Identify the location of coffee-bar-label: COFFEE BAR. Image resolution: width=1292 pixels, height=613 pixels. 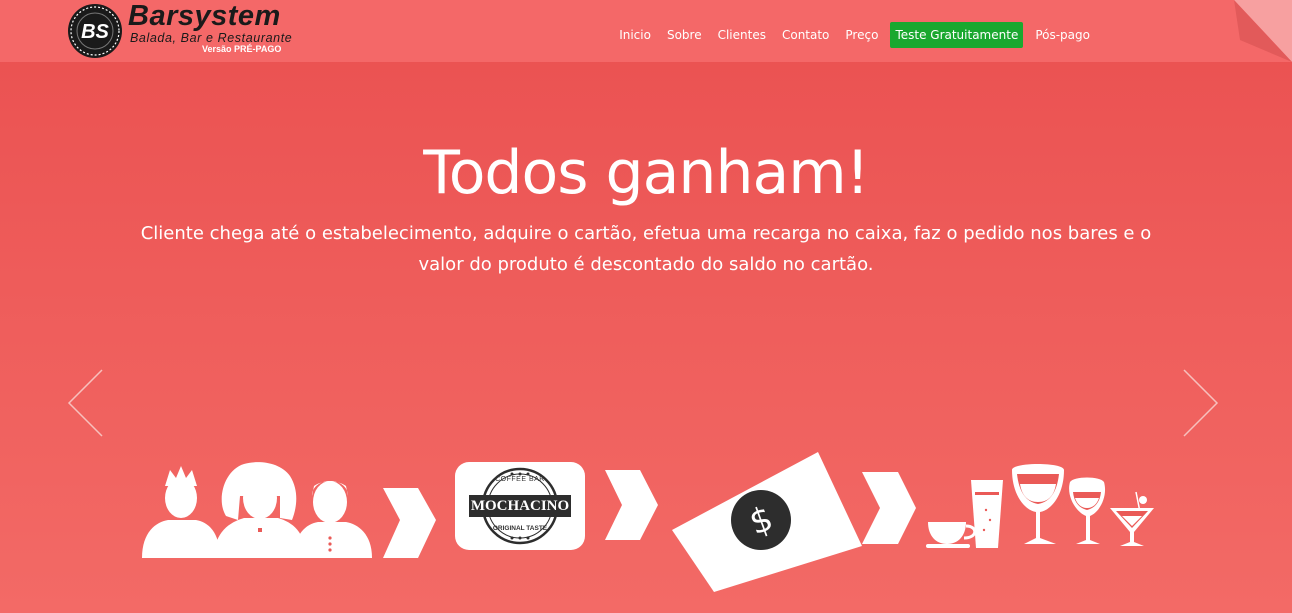
(520, 479).